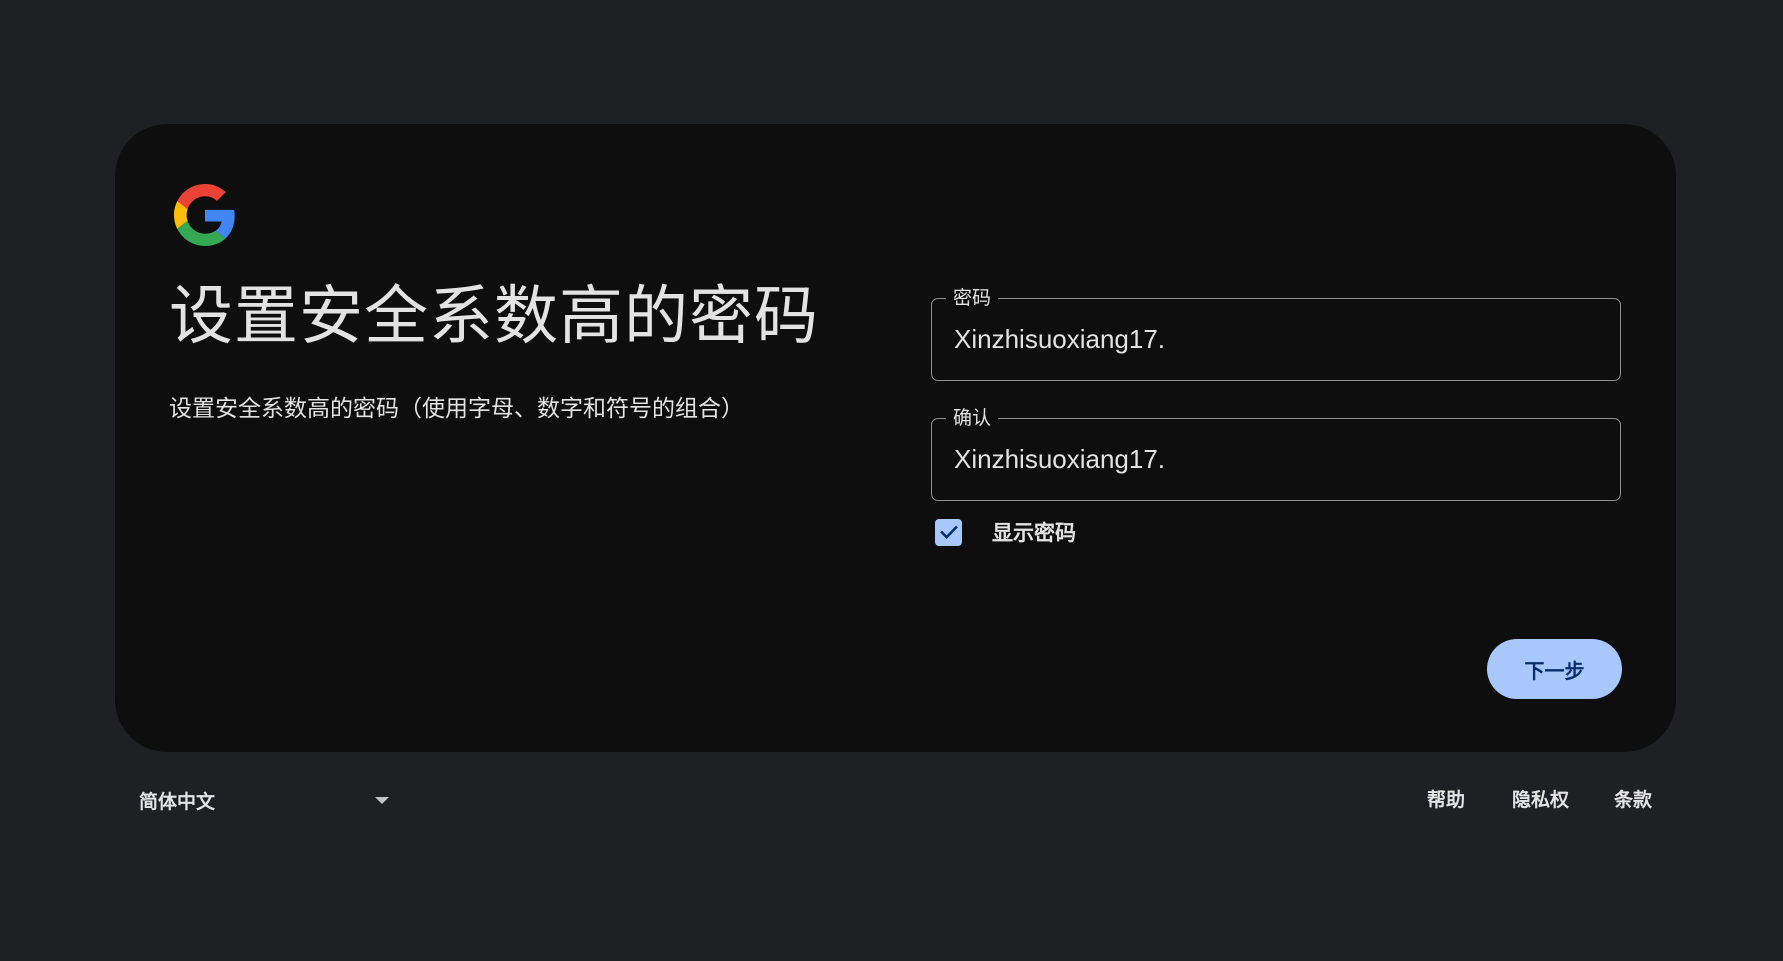 The image size is (1783, 961). Describe the element at coordinates (177, 800) in the screenshot. I see `language-label: 简体中文` at that location.